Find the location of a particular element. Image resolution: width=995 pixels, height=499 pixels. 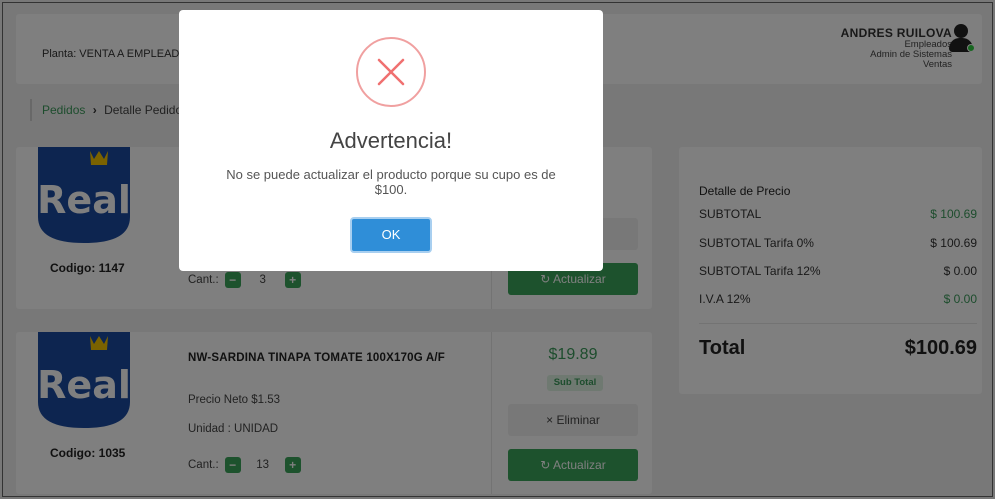

ok-button: OK is located at coordinates (391, 235).